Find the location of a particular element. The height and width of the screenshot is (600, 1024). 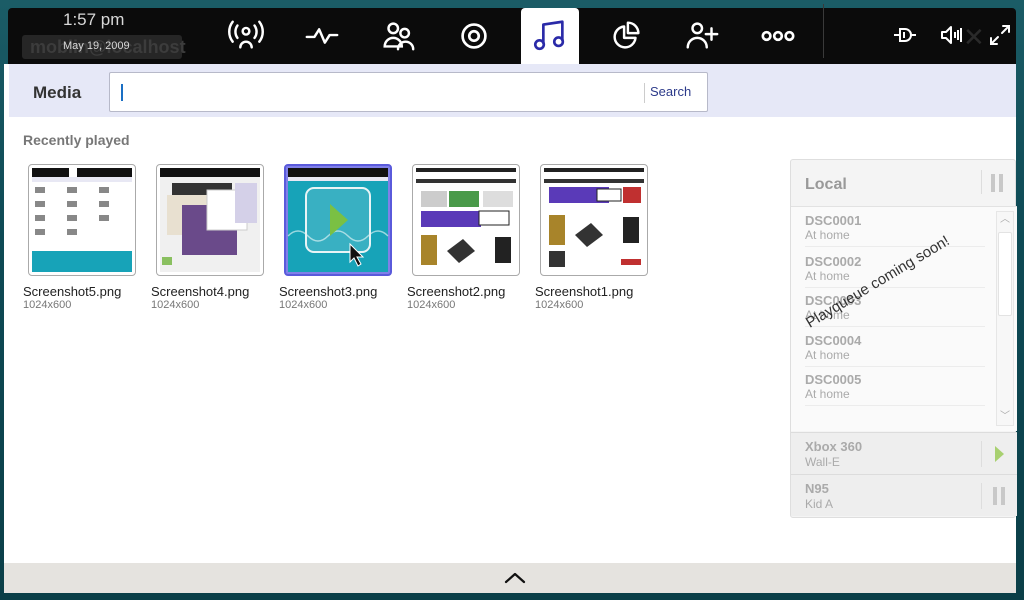

chevron-up-icon is located at coordinates (515, 578).